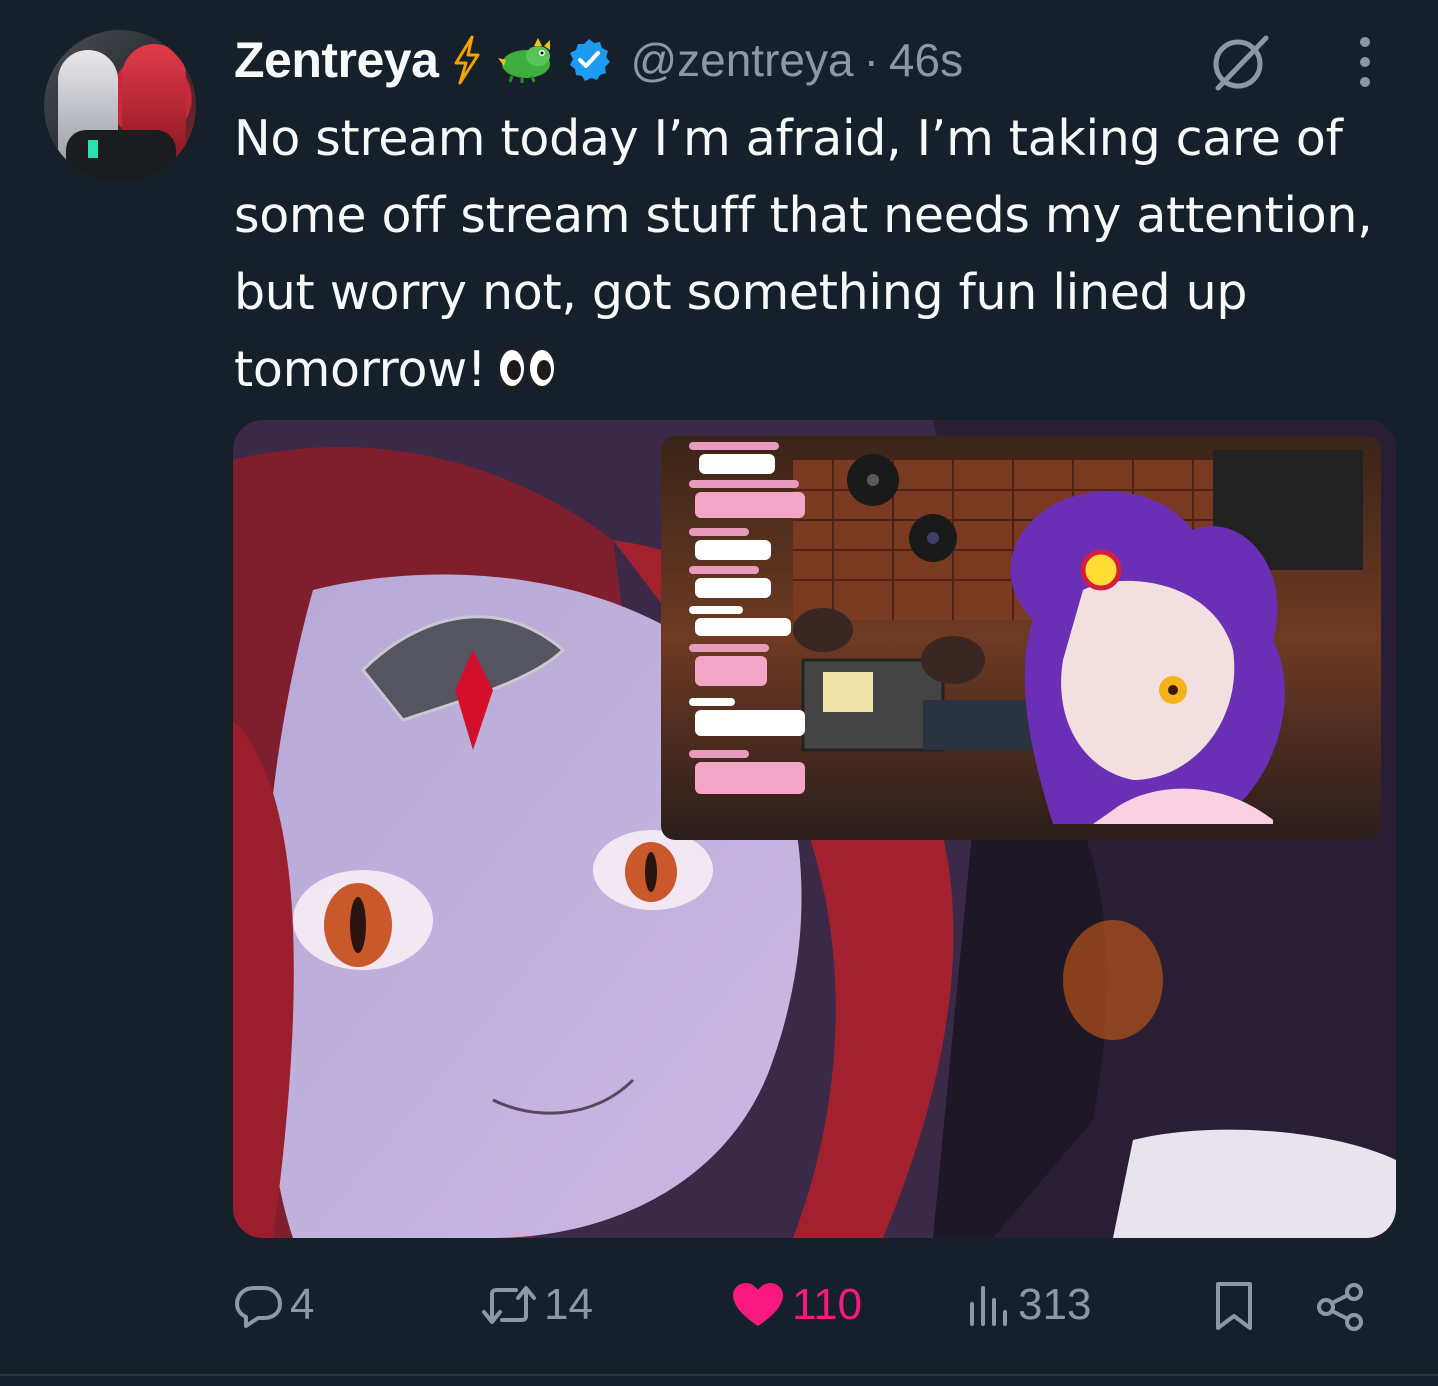 The image size is (1438, 1386). I want to click on lightning-bolt-icon, so click(467, 60).